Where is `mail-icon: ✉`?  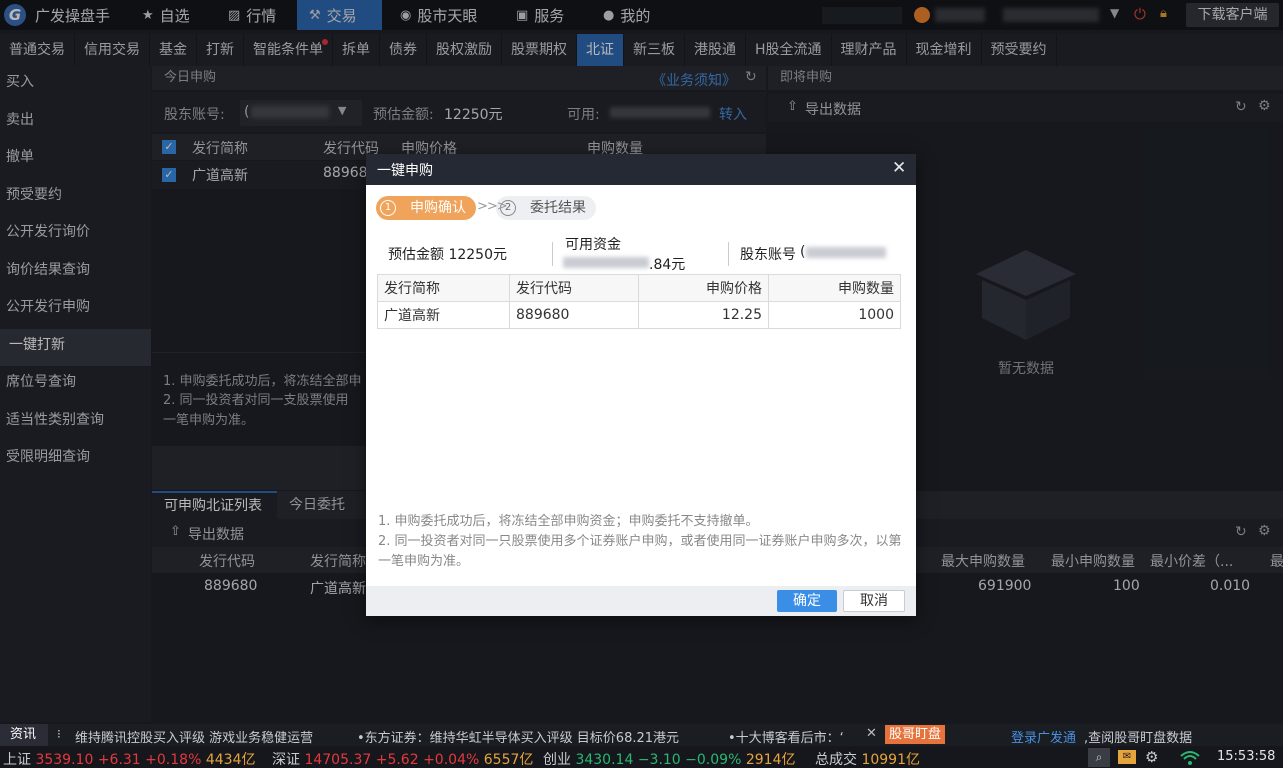
mail-icon: ✉ is located at coordinates (1127, 757).